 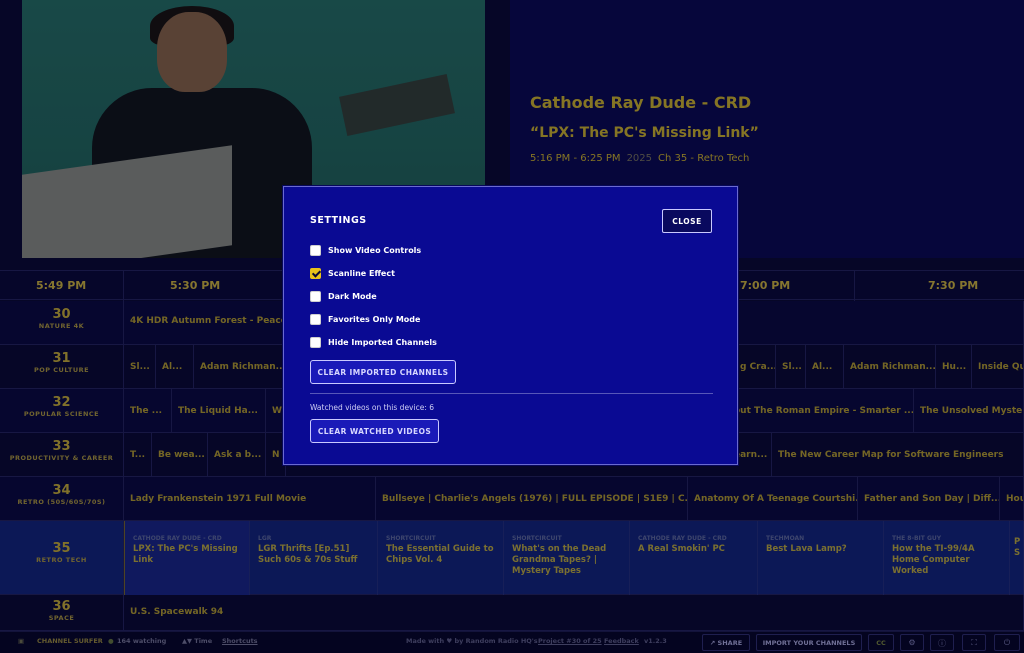 I want to click on option-label: Show Video Controls, so click(x=375, y=250).